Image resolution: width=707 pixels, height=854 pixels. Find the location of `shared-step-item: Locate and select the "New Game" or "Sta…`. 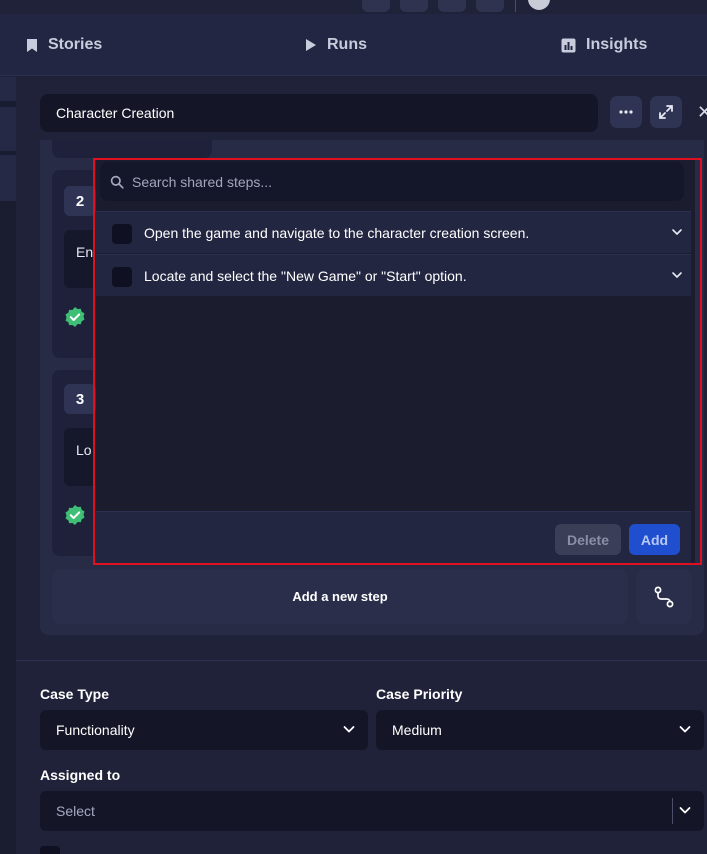

shared-step-item: Locate and select the "New Game" or "Sta… is located at coordinates (393, 275).